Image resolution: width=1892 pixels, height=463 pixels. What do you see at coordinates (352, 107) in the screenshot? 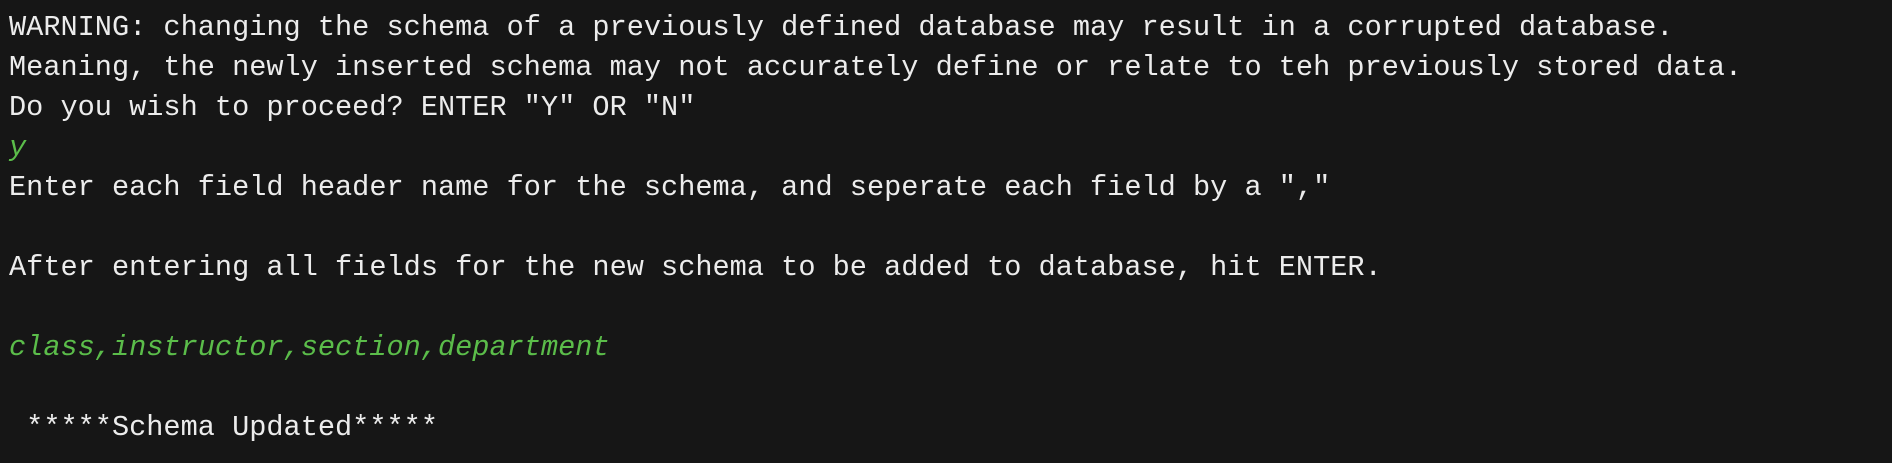
I see `proceed-prompt: Do you wish to proceed? ENTER "Y" OR "N"` at bounding box center [352, 107].